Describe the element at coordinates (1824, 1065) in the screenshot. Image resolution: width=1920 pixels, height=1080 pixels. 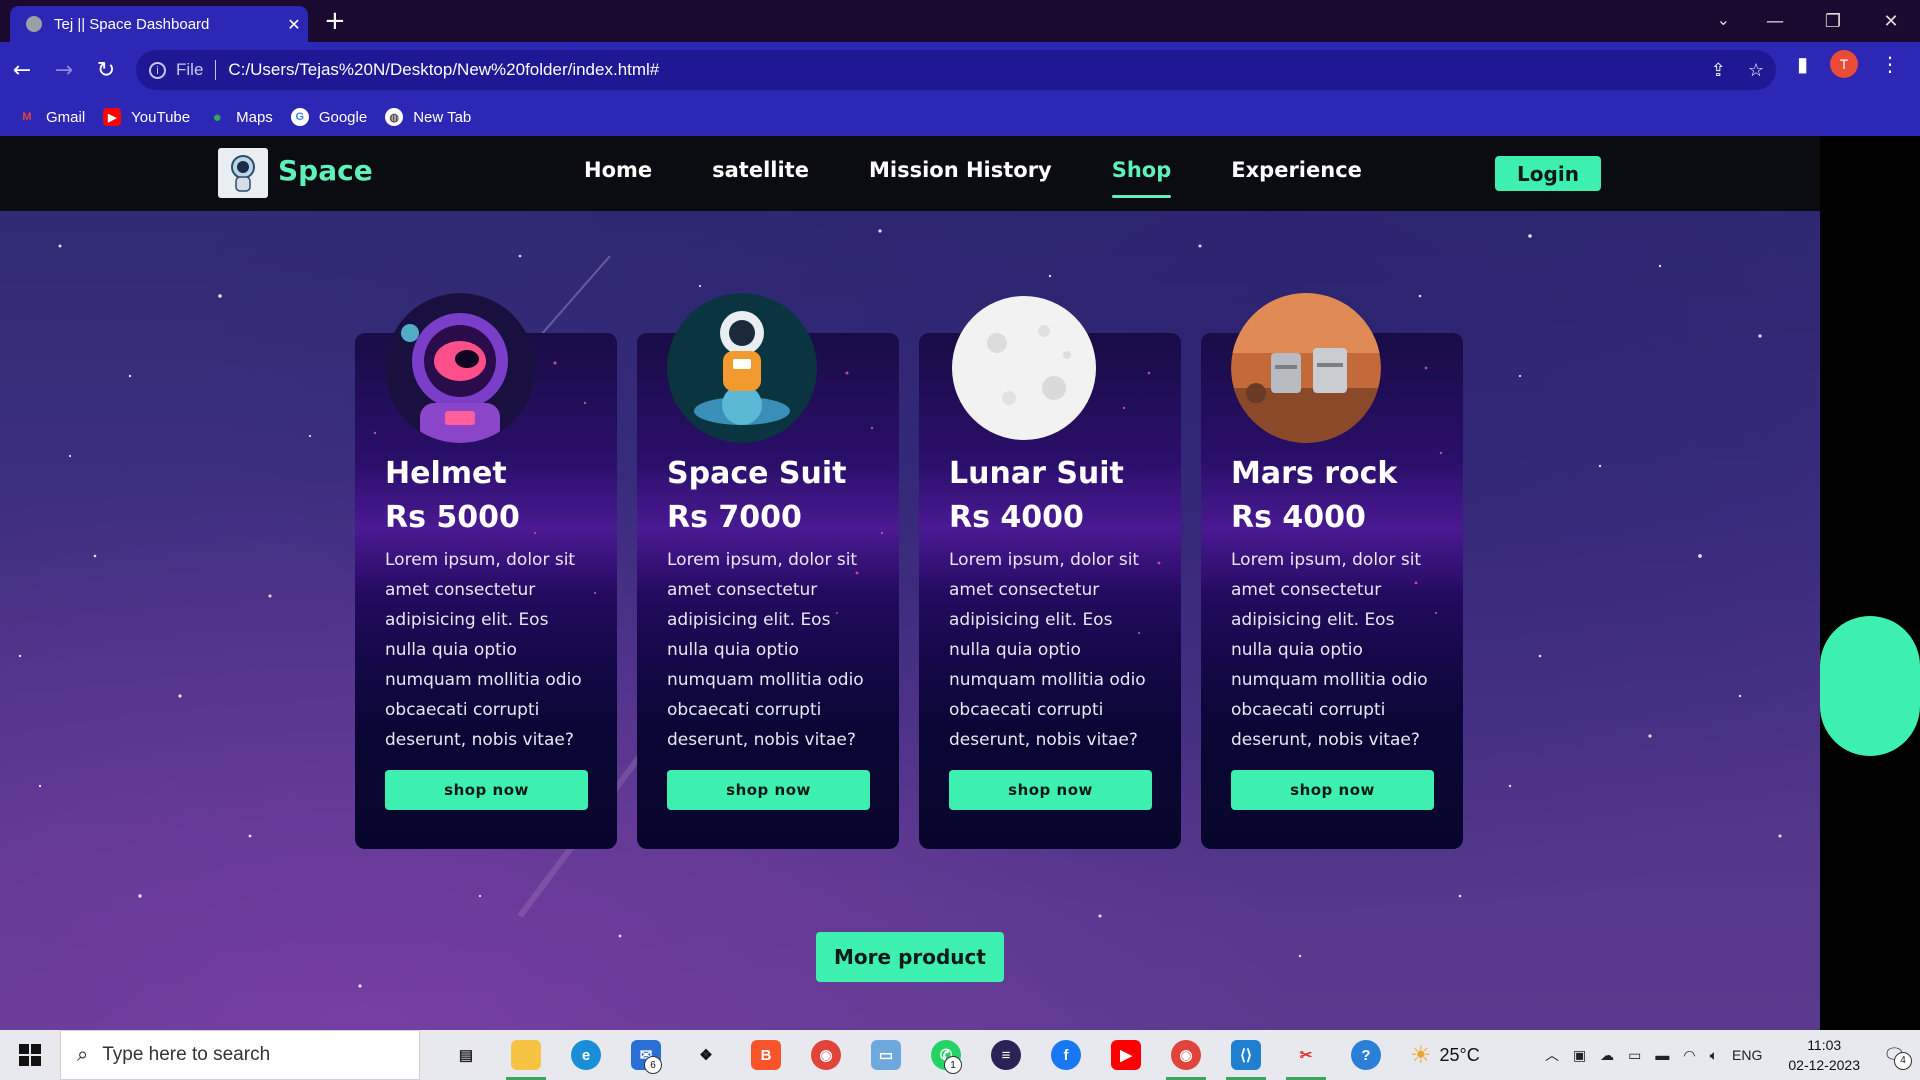
I see `clock-date: 02-12-2023` at that location.